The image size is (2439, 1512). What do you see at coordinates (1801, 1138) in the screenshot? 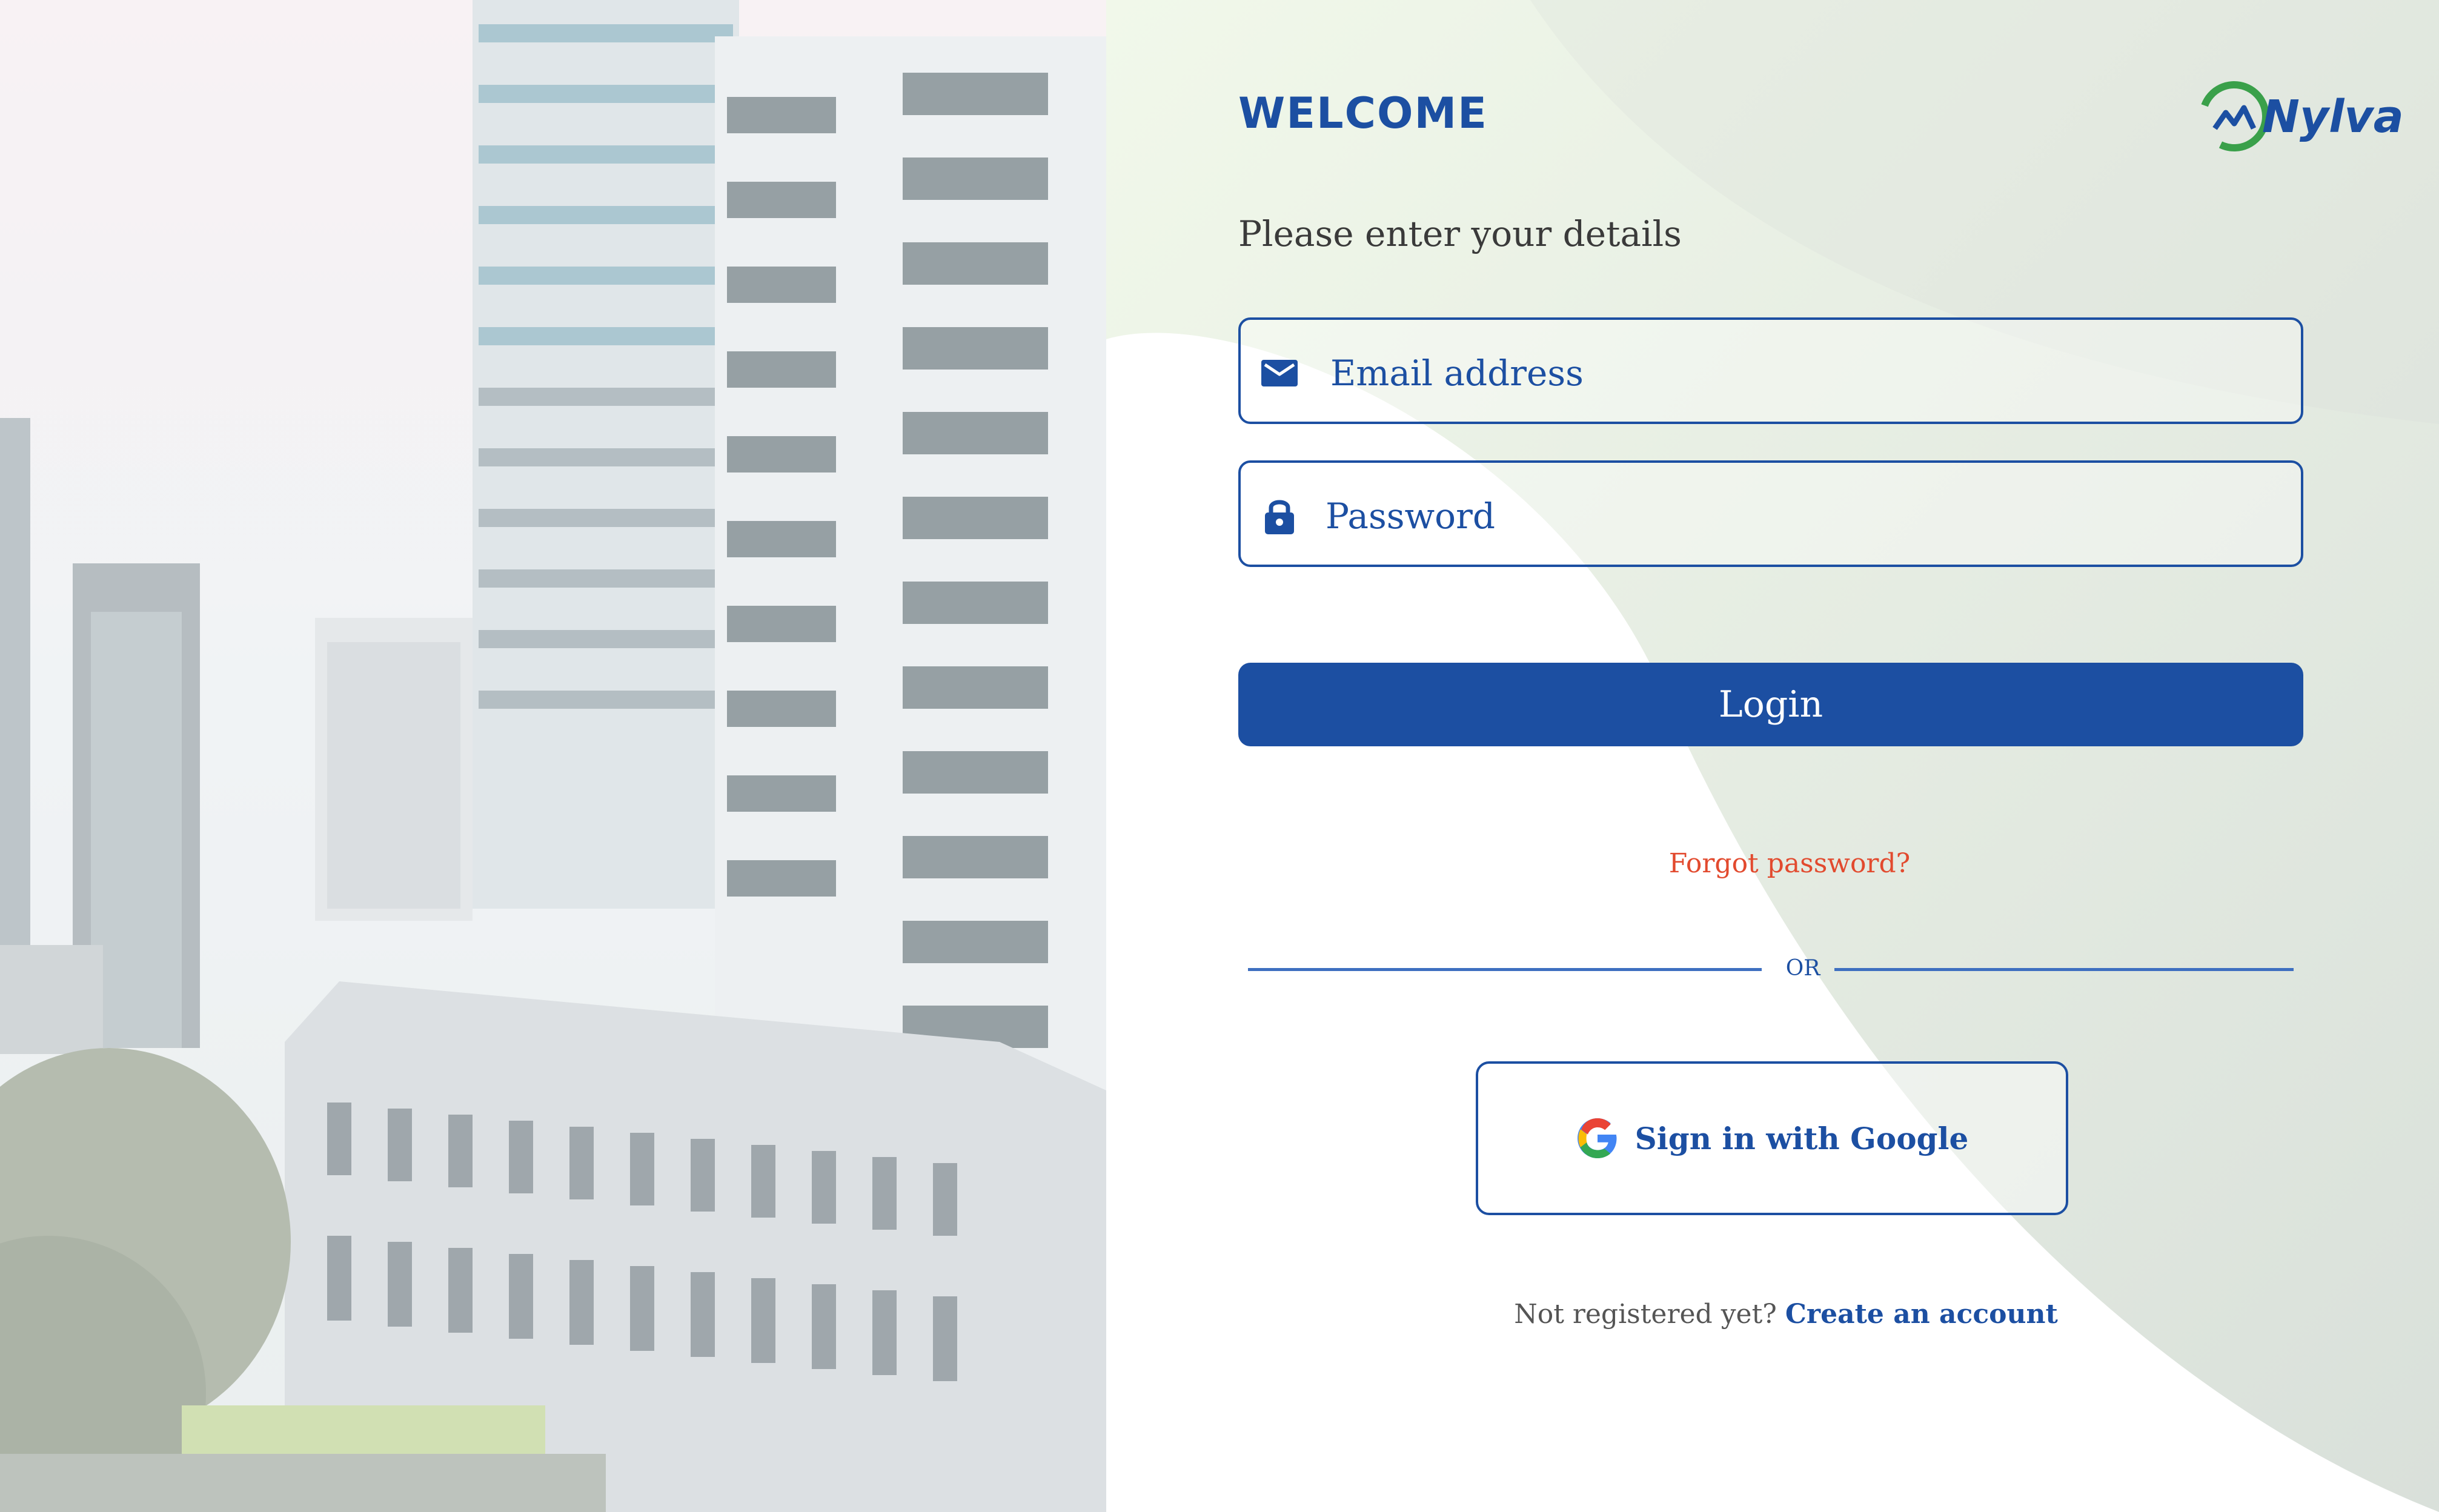
I see `google-signin-label: Sign in with Google` at bounding box center [1801, 1138].